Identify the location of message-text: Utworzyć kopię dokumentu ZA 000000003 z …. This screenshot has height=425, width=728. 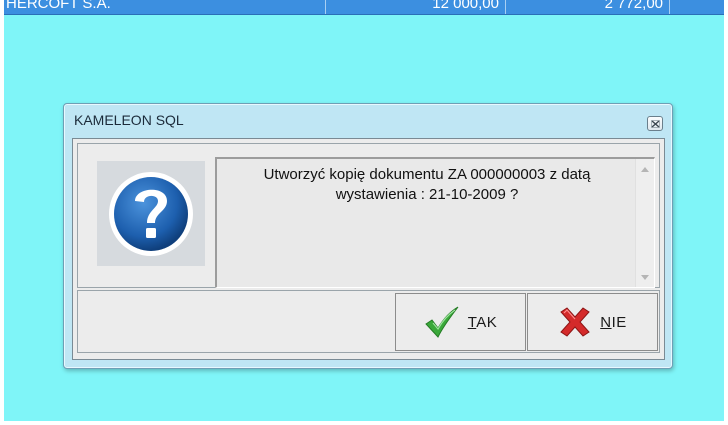
(427, 185).